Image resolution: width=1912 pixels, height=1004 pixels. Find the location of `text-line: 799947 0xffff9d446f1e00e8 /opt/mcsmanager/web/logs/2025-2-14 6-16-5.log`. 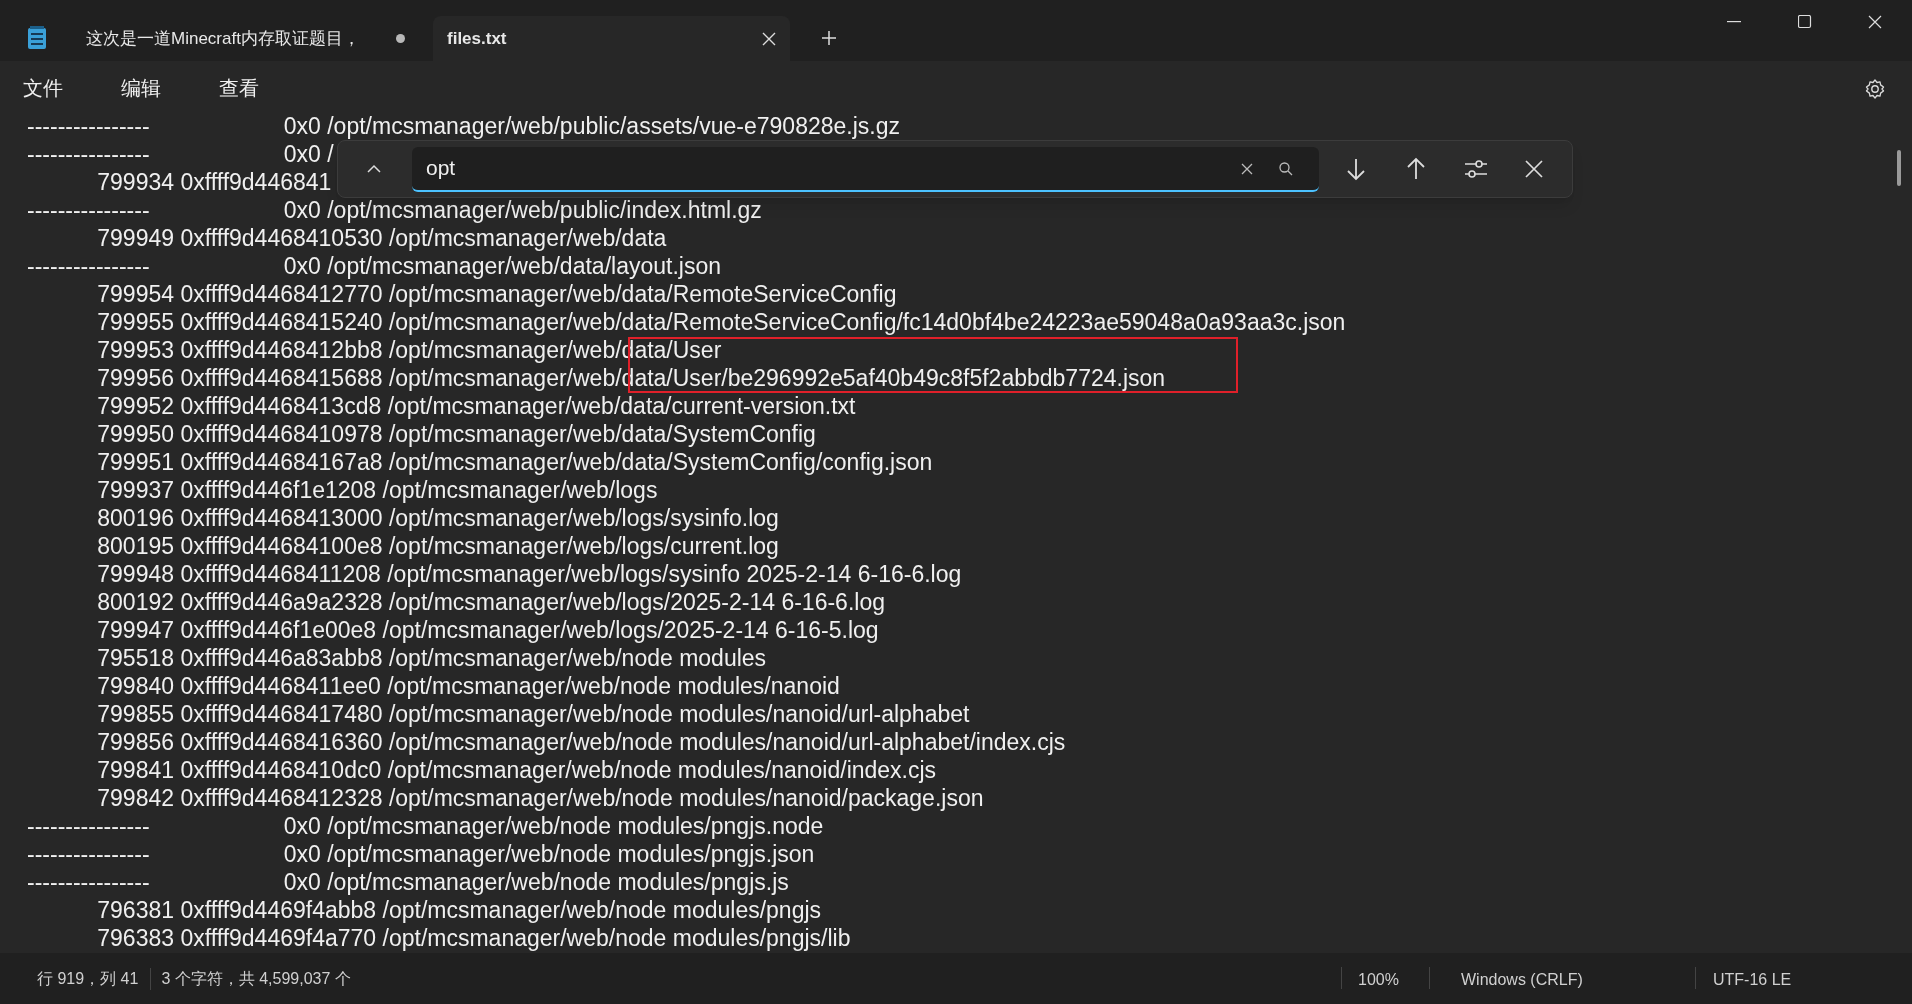

text-line: 799947 0xffff9d446f1e00e8 /opt/mcsmanager/web/logs/2025-2-14 6-16-5.log is located at coordinates (487, 630).